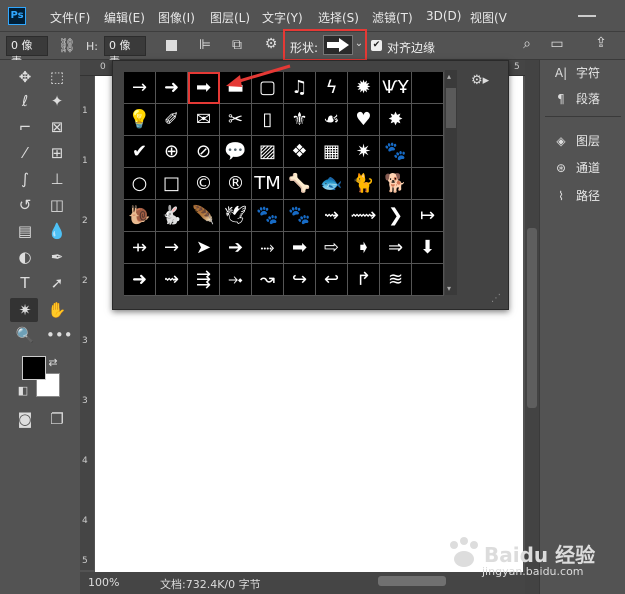  Describe the element at coordinates (57, 153) in the screenshot. I see `patch-tool-icon: ⊞` at that location.